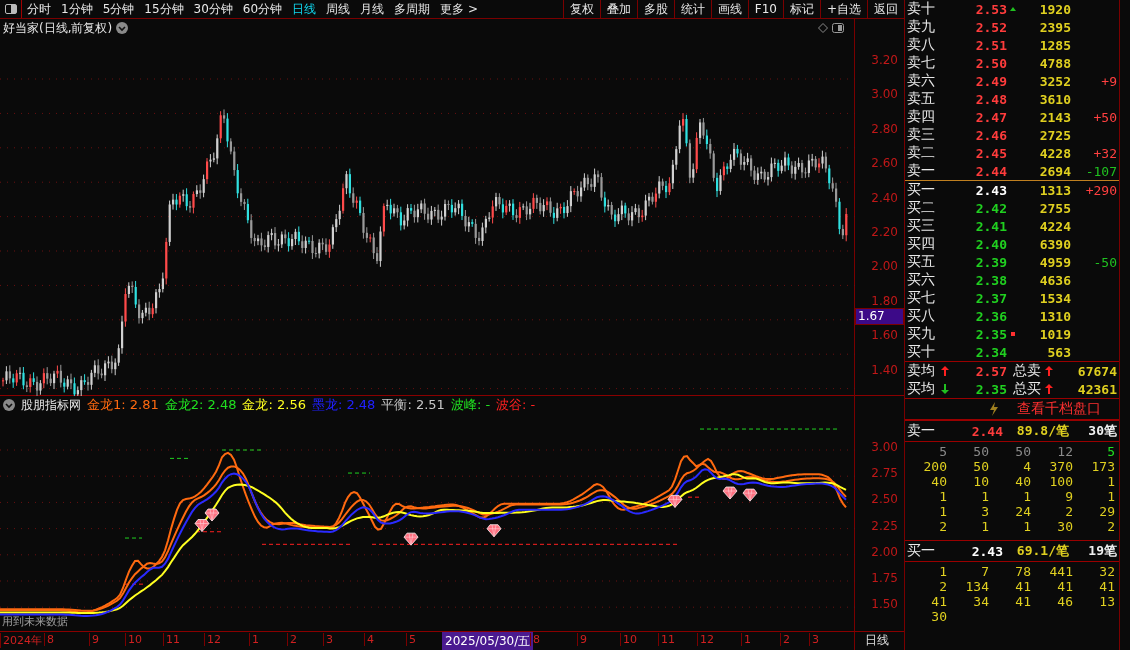 The width and height of the screenshot is (1130, 650). Describe the element at coordinates (1059, 409) in the screenshot. I see `depth-link: 查看千档盘口` at that location.